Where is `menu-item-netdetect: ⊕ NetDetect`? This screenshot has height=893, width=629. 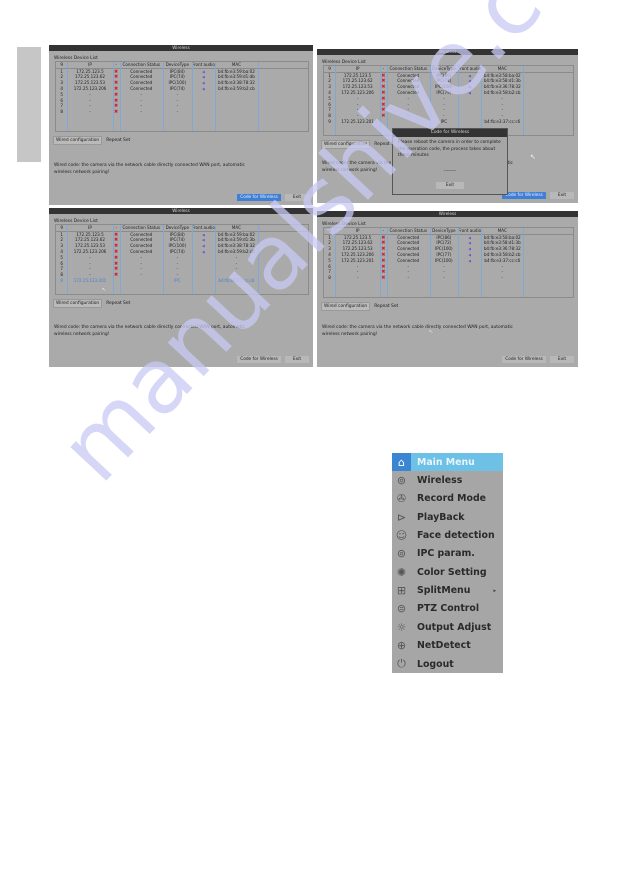 menu-item-netdetect: ⊕ NetDetect is located at coordinates (447, 646).